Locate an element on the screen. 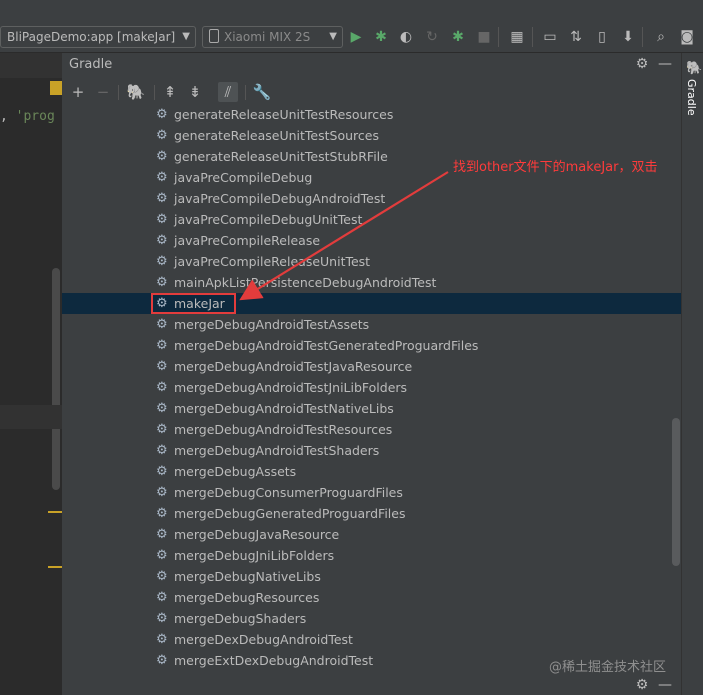 The width and height of the screenshot is (703, 695). right-tool-stripe: 🐘 Gradle is located at coordinates (692, 374).